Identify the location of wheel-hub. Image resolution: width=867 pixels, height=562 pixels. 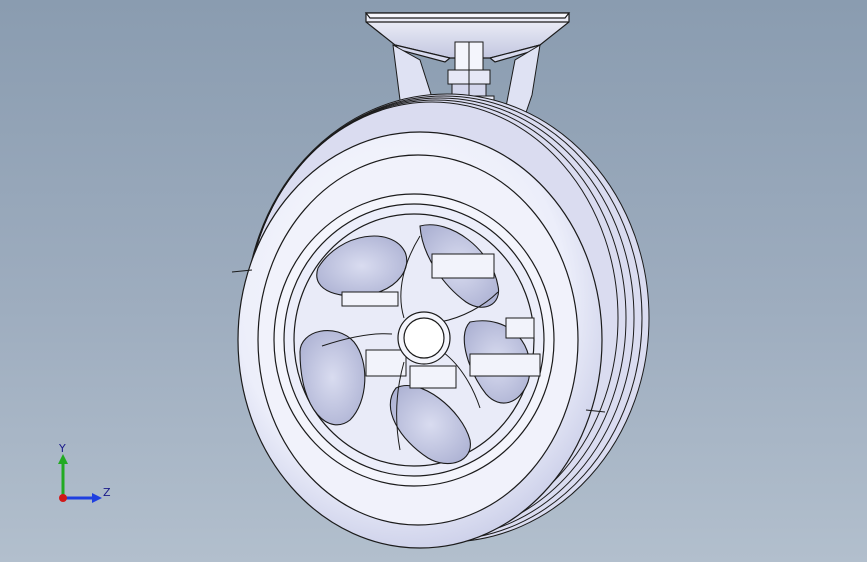
(424, 338).